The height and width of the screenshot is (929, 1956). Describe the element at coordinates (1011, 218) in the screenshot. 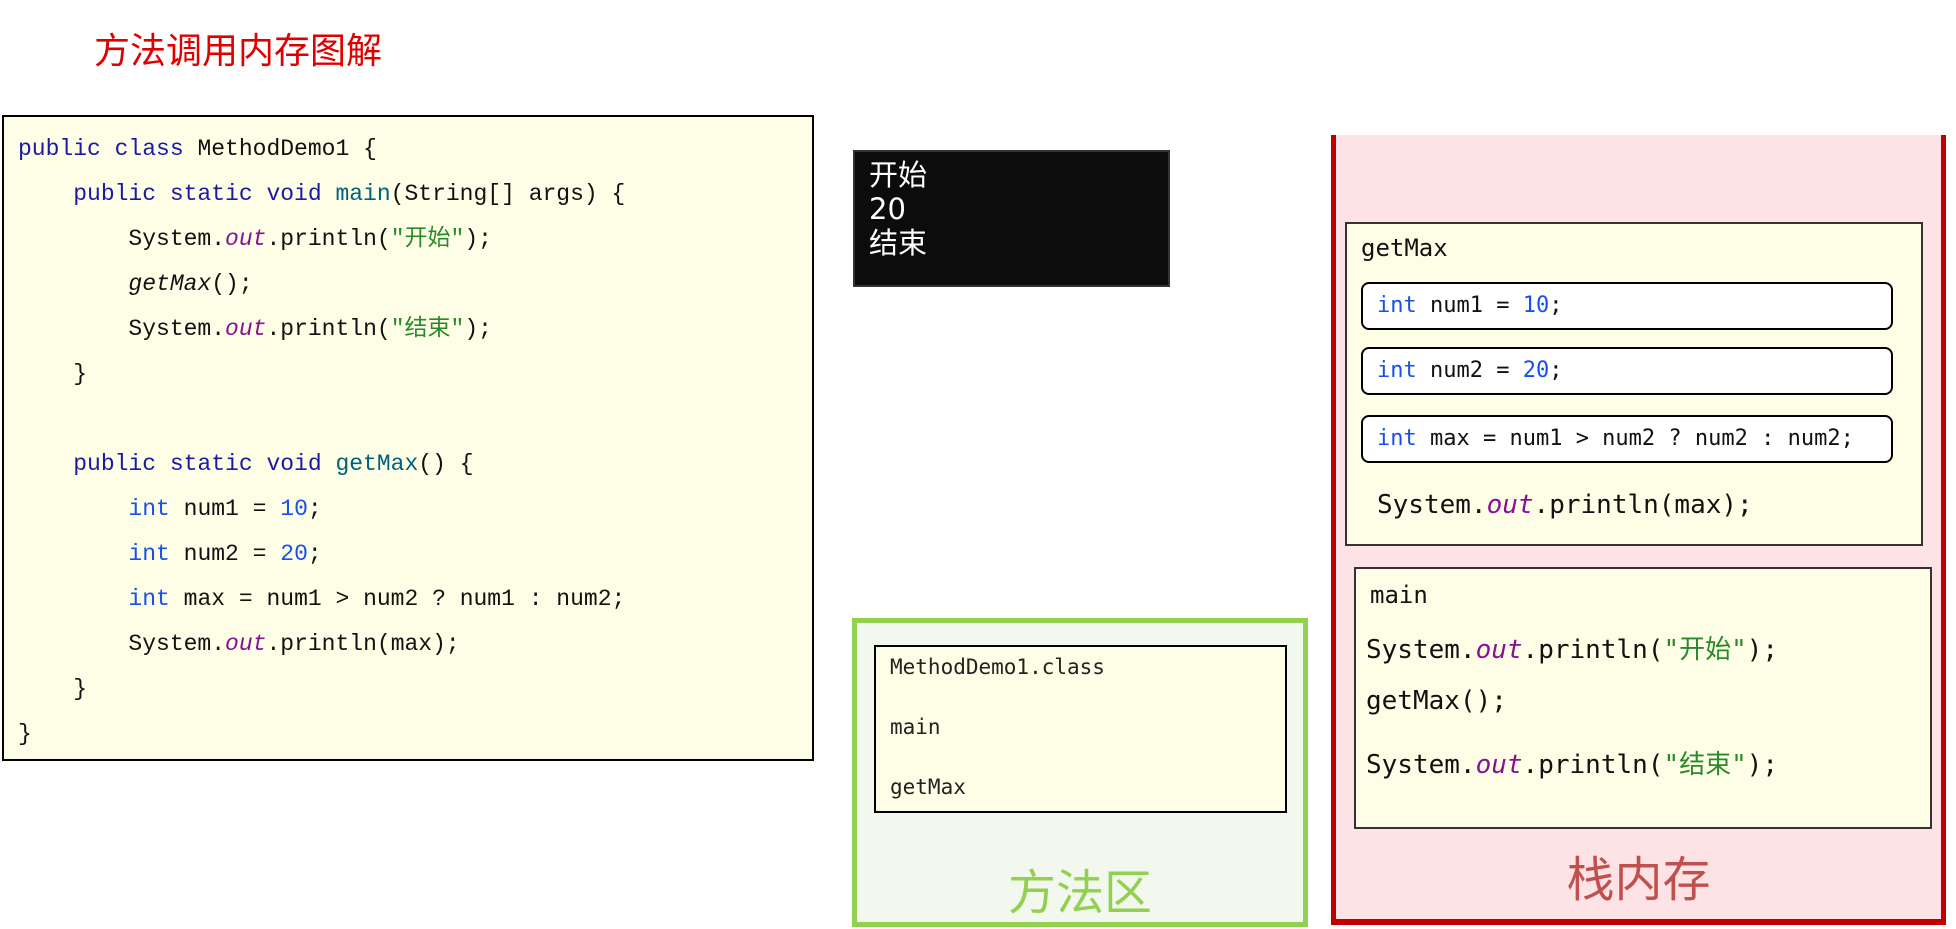

I see `console-output: 开始 20 结束` at that location.